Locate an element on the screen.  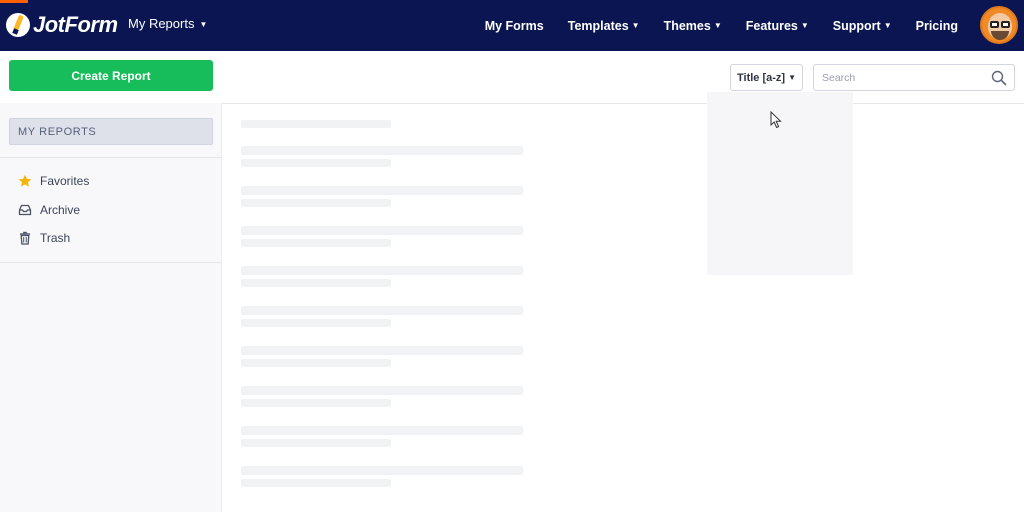
nav-themes: Themes ▼ is located at coordinates (693, 26).